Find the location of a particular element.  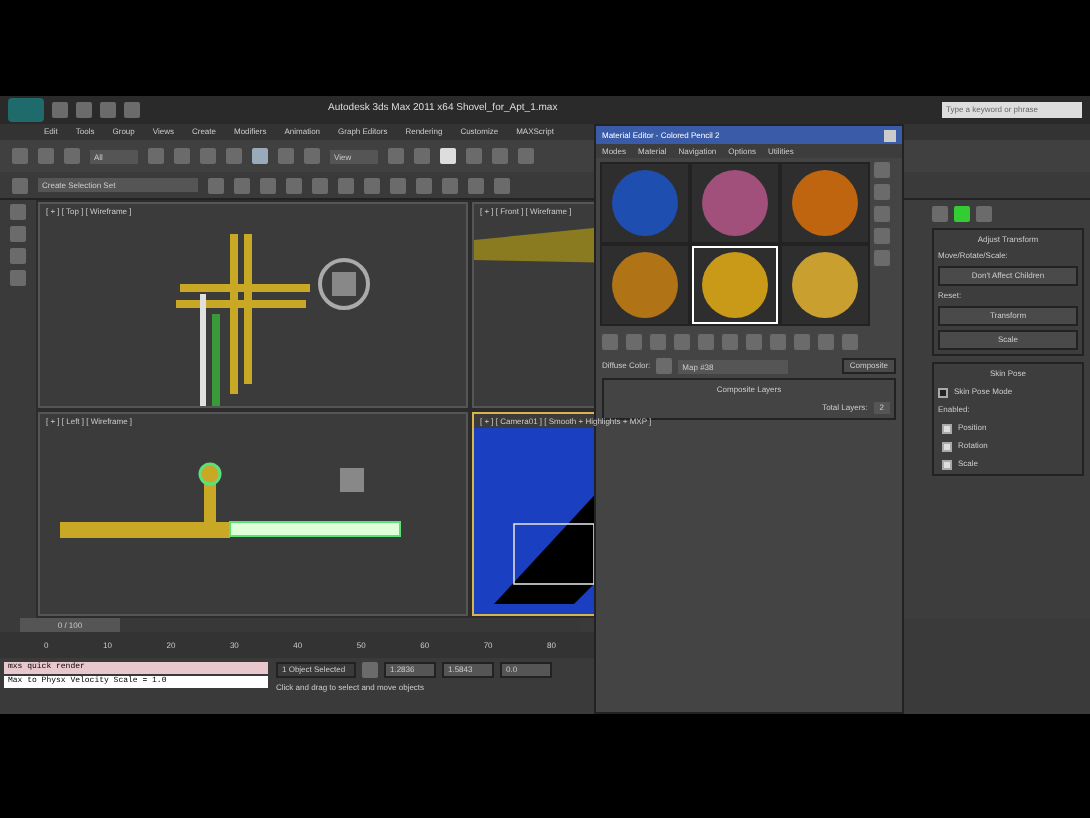

close-icon is located at coordinates (890, 135).